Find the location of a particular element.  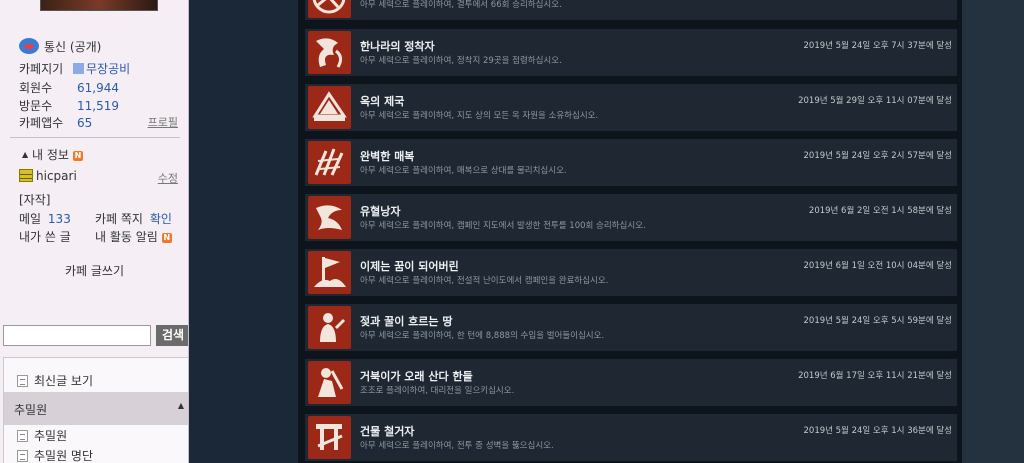

note-label: 카페 쪽지 is located at coordinates (119, 219).